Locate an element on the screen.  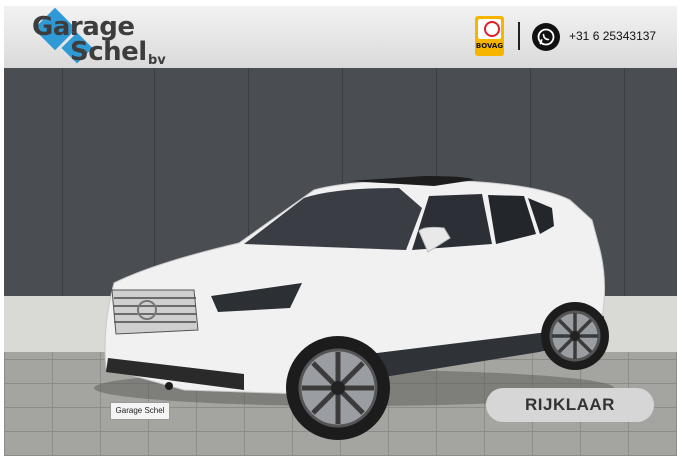
site-header: Garage Schel bv BOVAG +31 6 25343137 is located at coordinates (340, 37).